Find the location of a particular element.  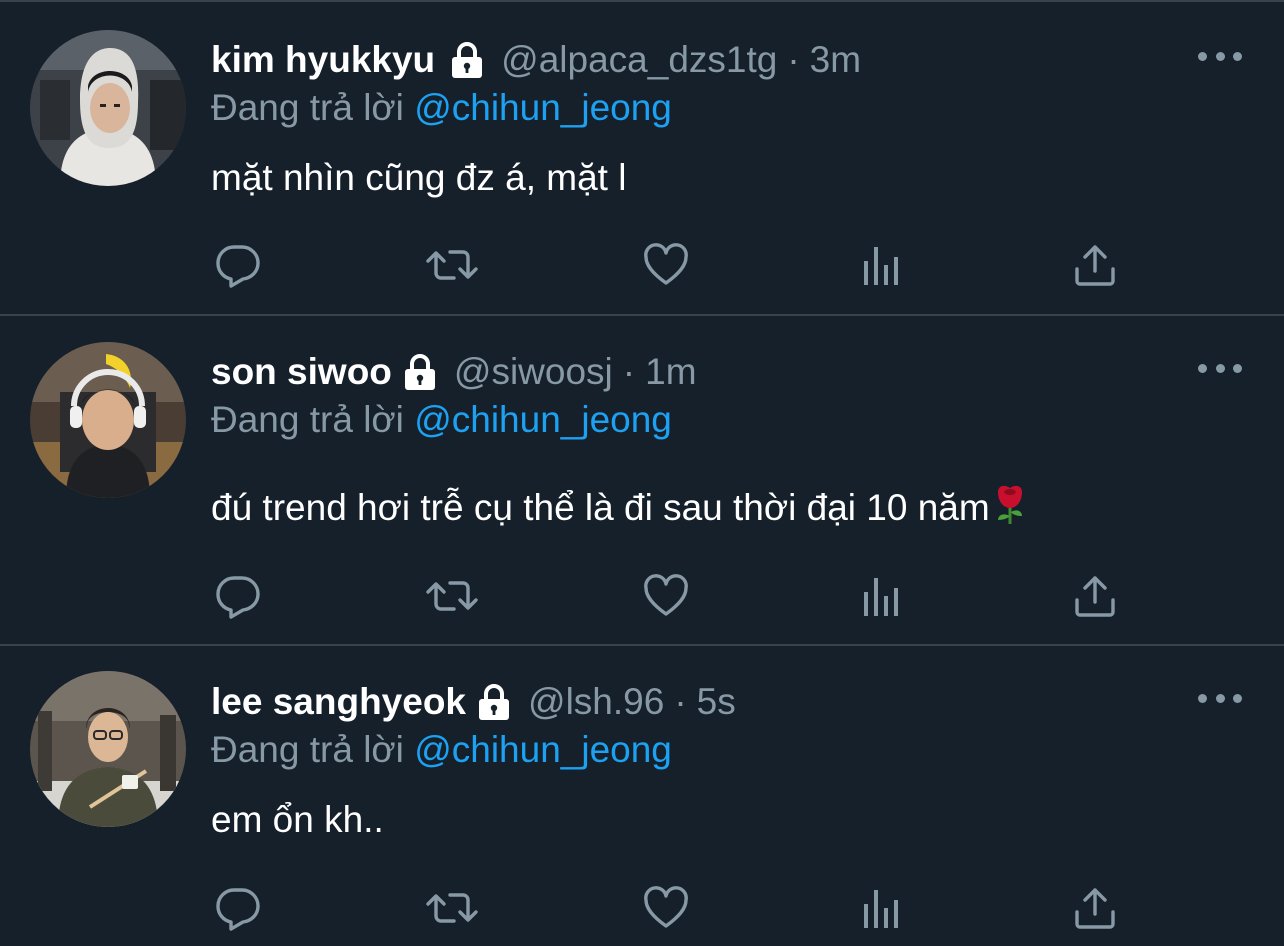

user-handle: @lsh.96 is located at coordinates (596, 702).